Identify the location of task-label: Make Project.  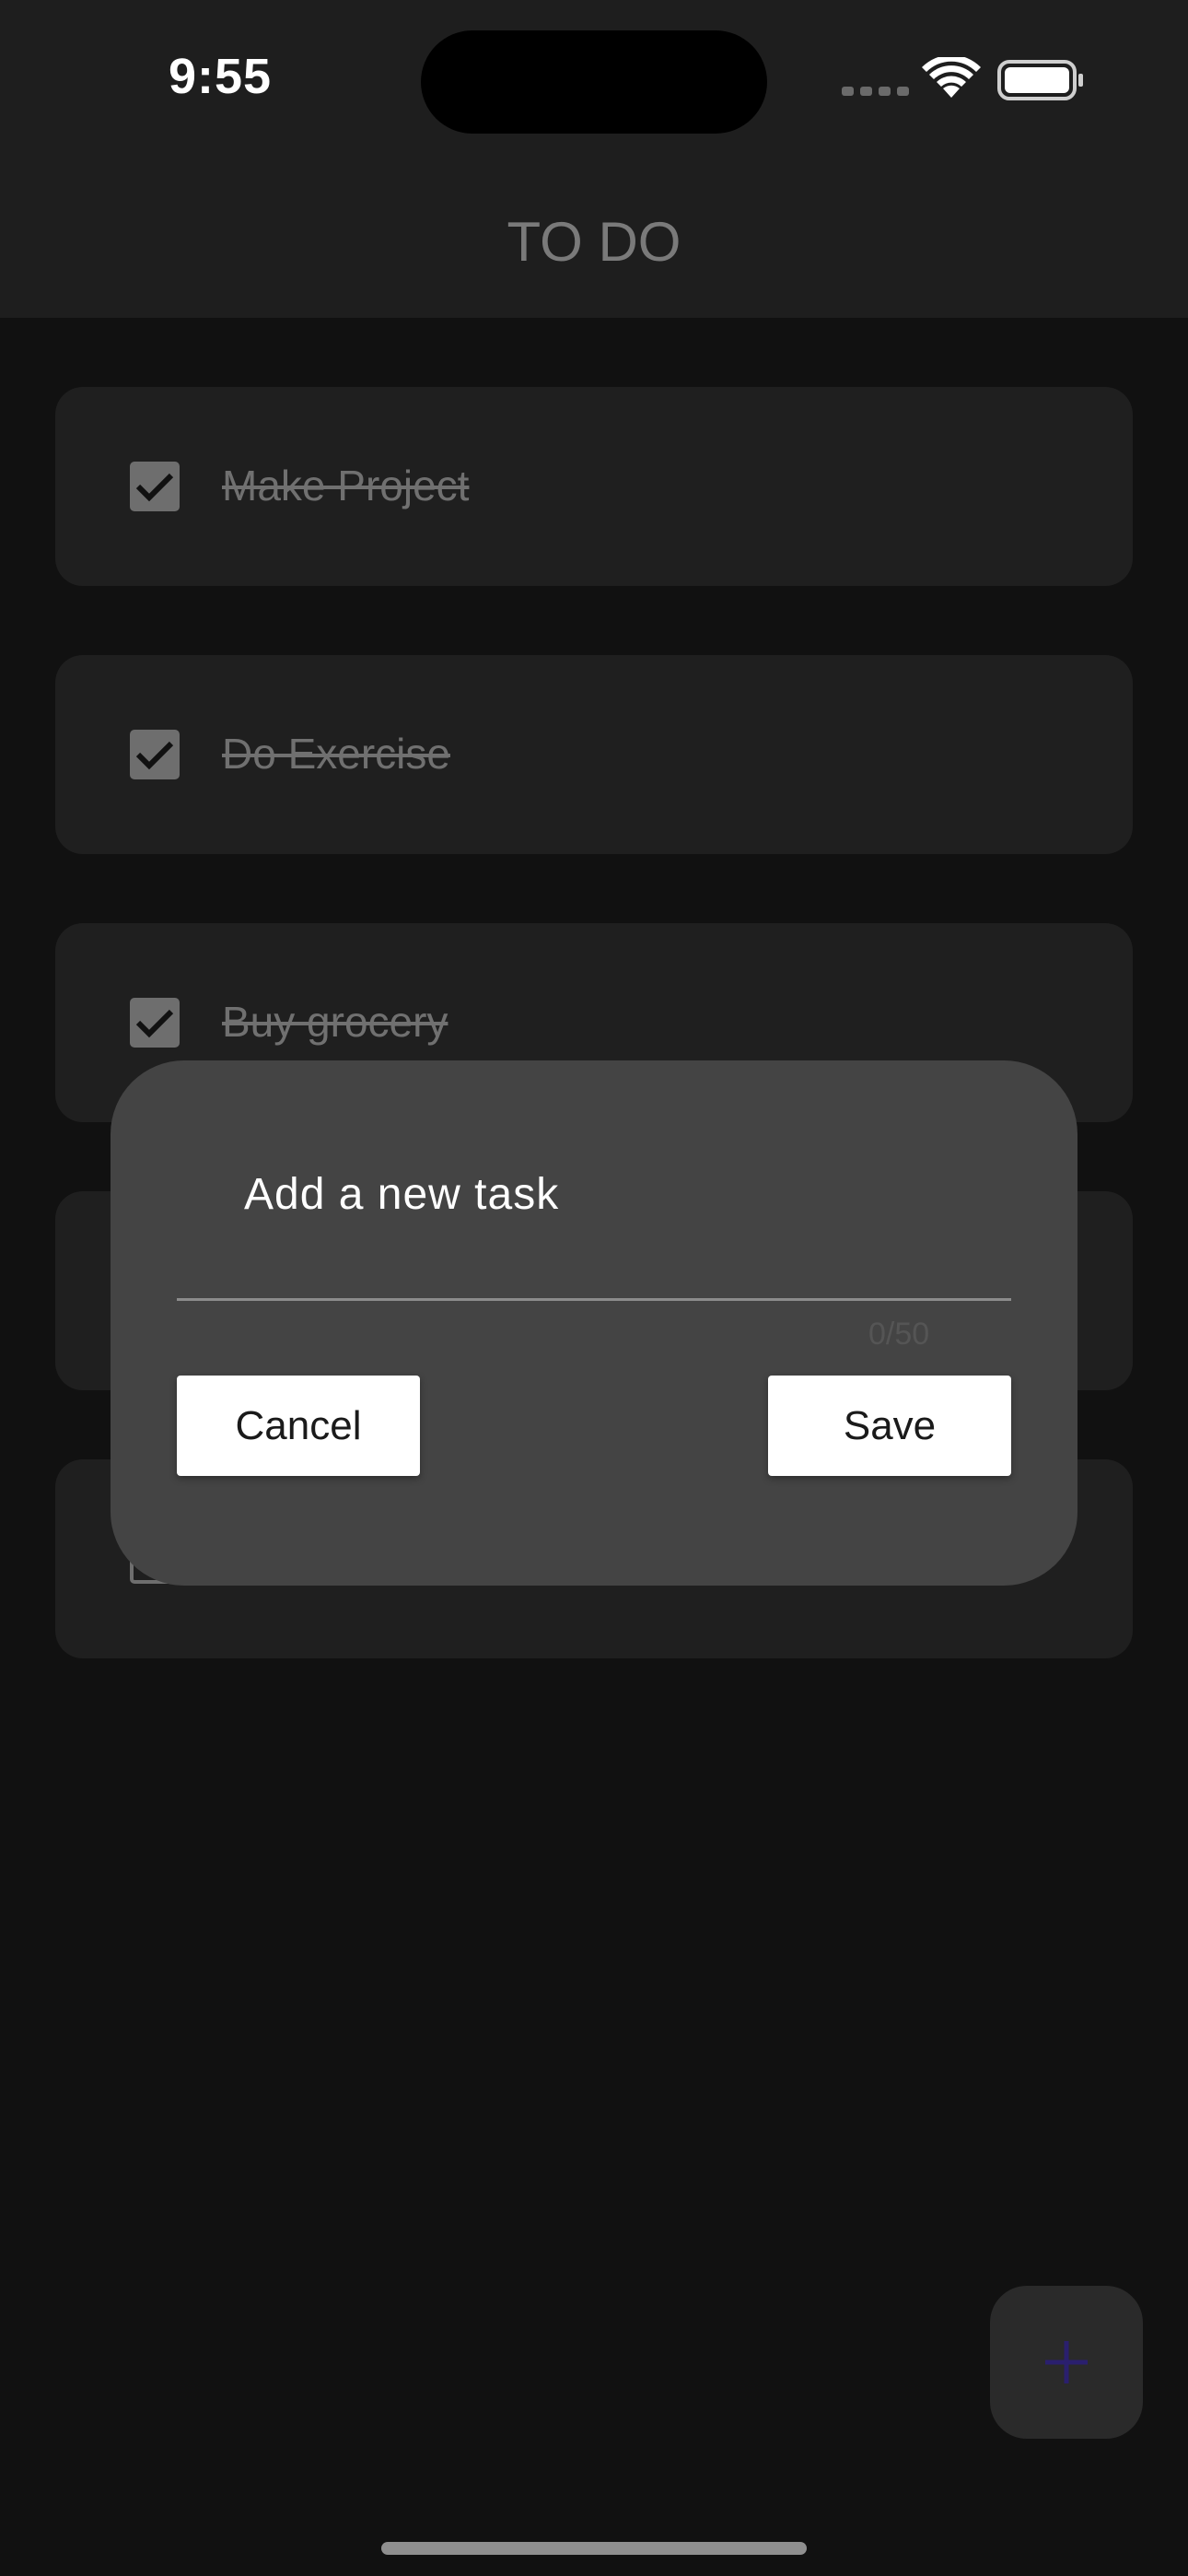
(346, 485).